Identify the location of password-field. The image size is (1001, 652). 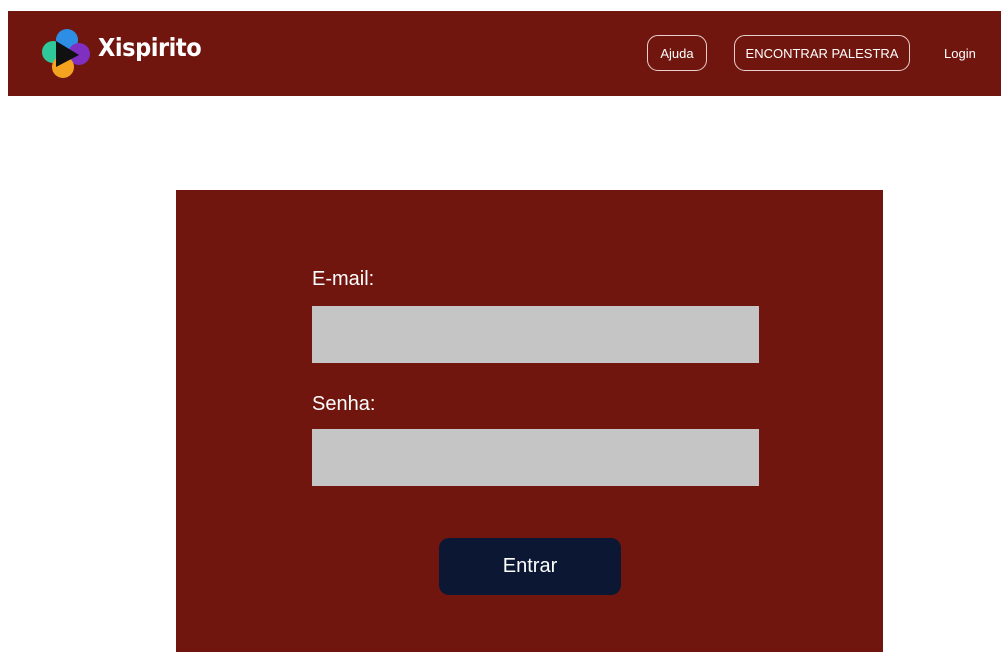
(535, 457).